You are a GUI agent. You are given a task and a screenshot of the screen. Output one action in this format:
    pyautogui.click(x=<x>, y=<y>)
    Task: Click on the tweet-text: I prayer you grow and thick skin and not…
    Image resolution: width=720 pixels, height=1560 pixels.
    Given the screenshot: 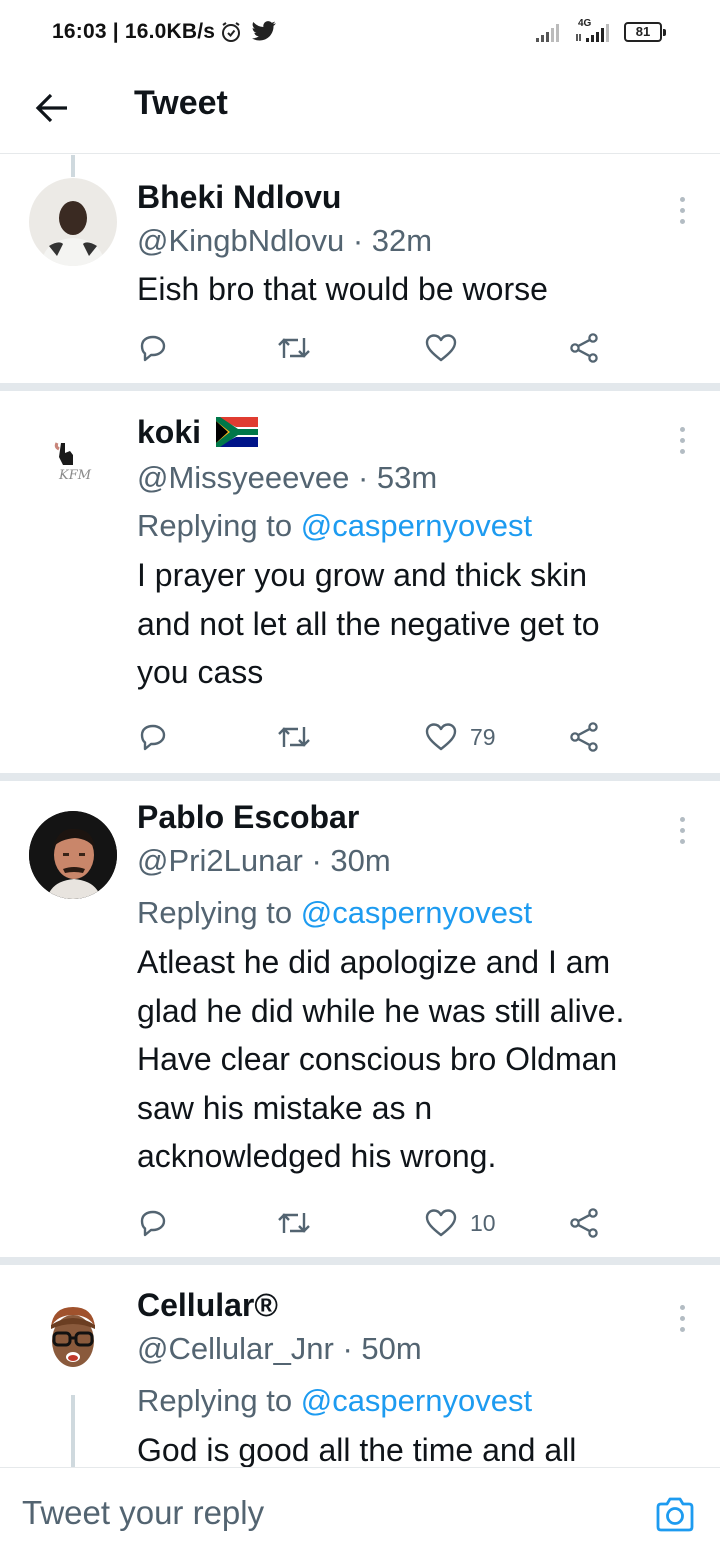 What is the action you would take?
    pyautogui.click(x=368, y=623)
    